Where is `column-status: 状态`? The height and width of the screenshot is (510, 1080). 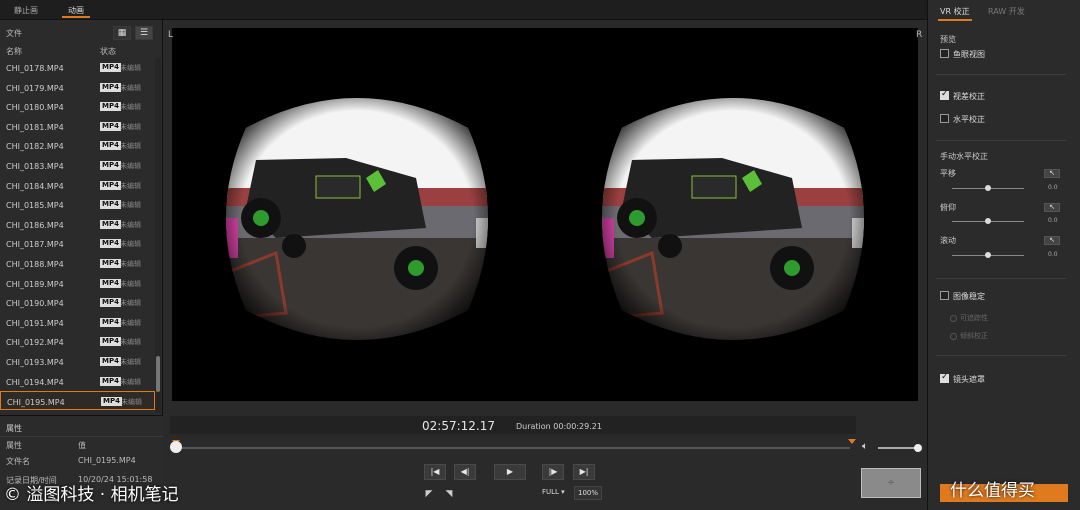
column-status: 状态 is located at coordinates (108, 51).